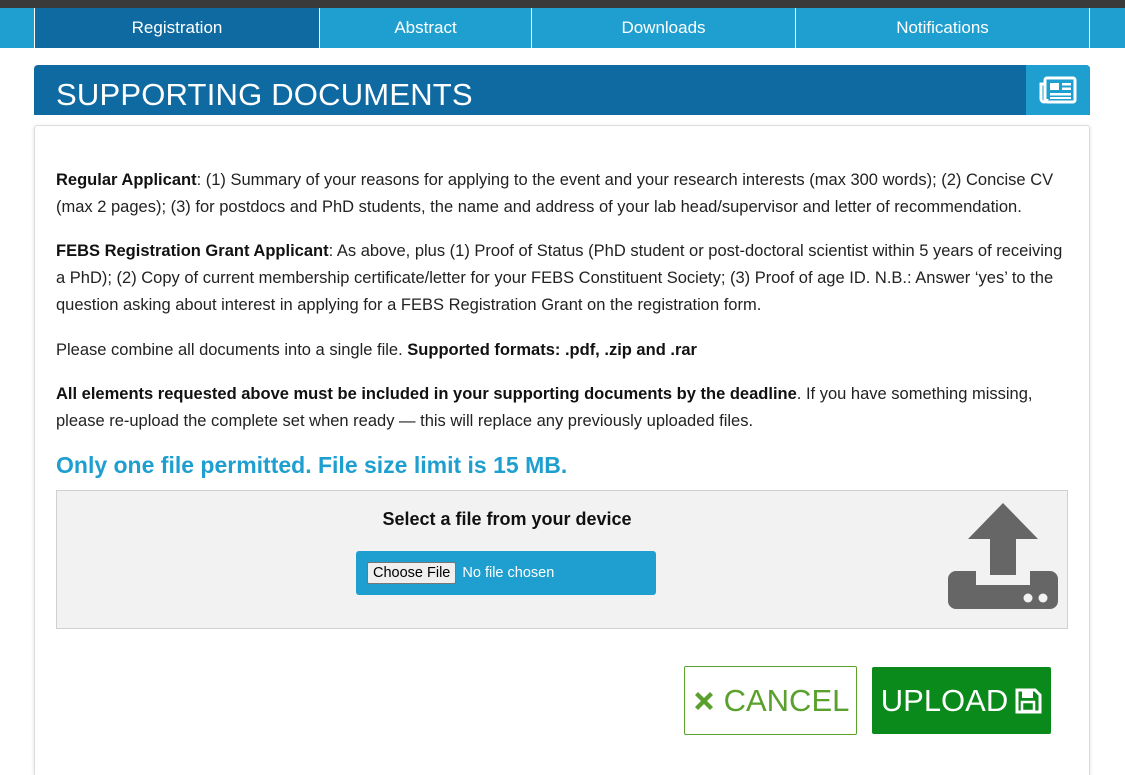  I want to click on tab-downloads: Downloads, so click(664, 28).